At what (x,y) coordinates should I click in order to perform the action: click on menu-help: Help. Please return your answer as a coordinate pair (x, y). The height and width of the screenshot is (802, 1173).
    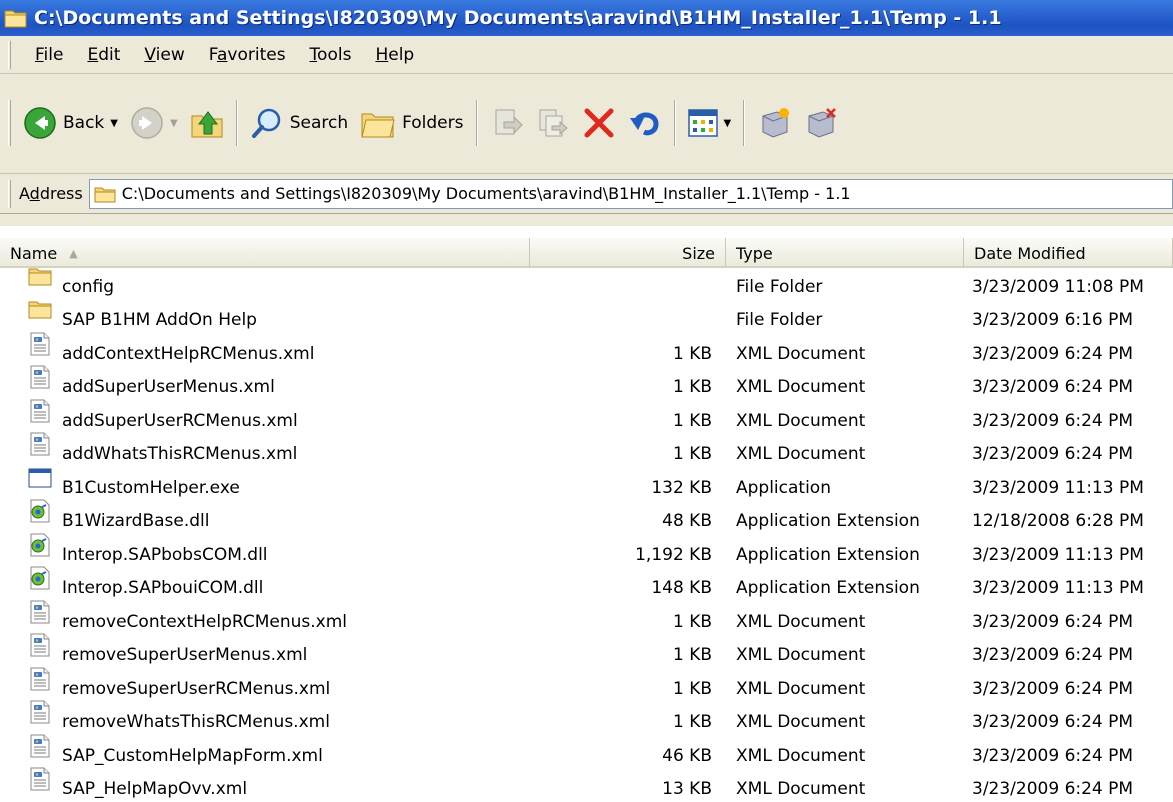
    Looking at the image, I should click on (394, 55).